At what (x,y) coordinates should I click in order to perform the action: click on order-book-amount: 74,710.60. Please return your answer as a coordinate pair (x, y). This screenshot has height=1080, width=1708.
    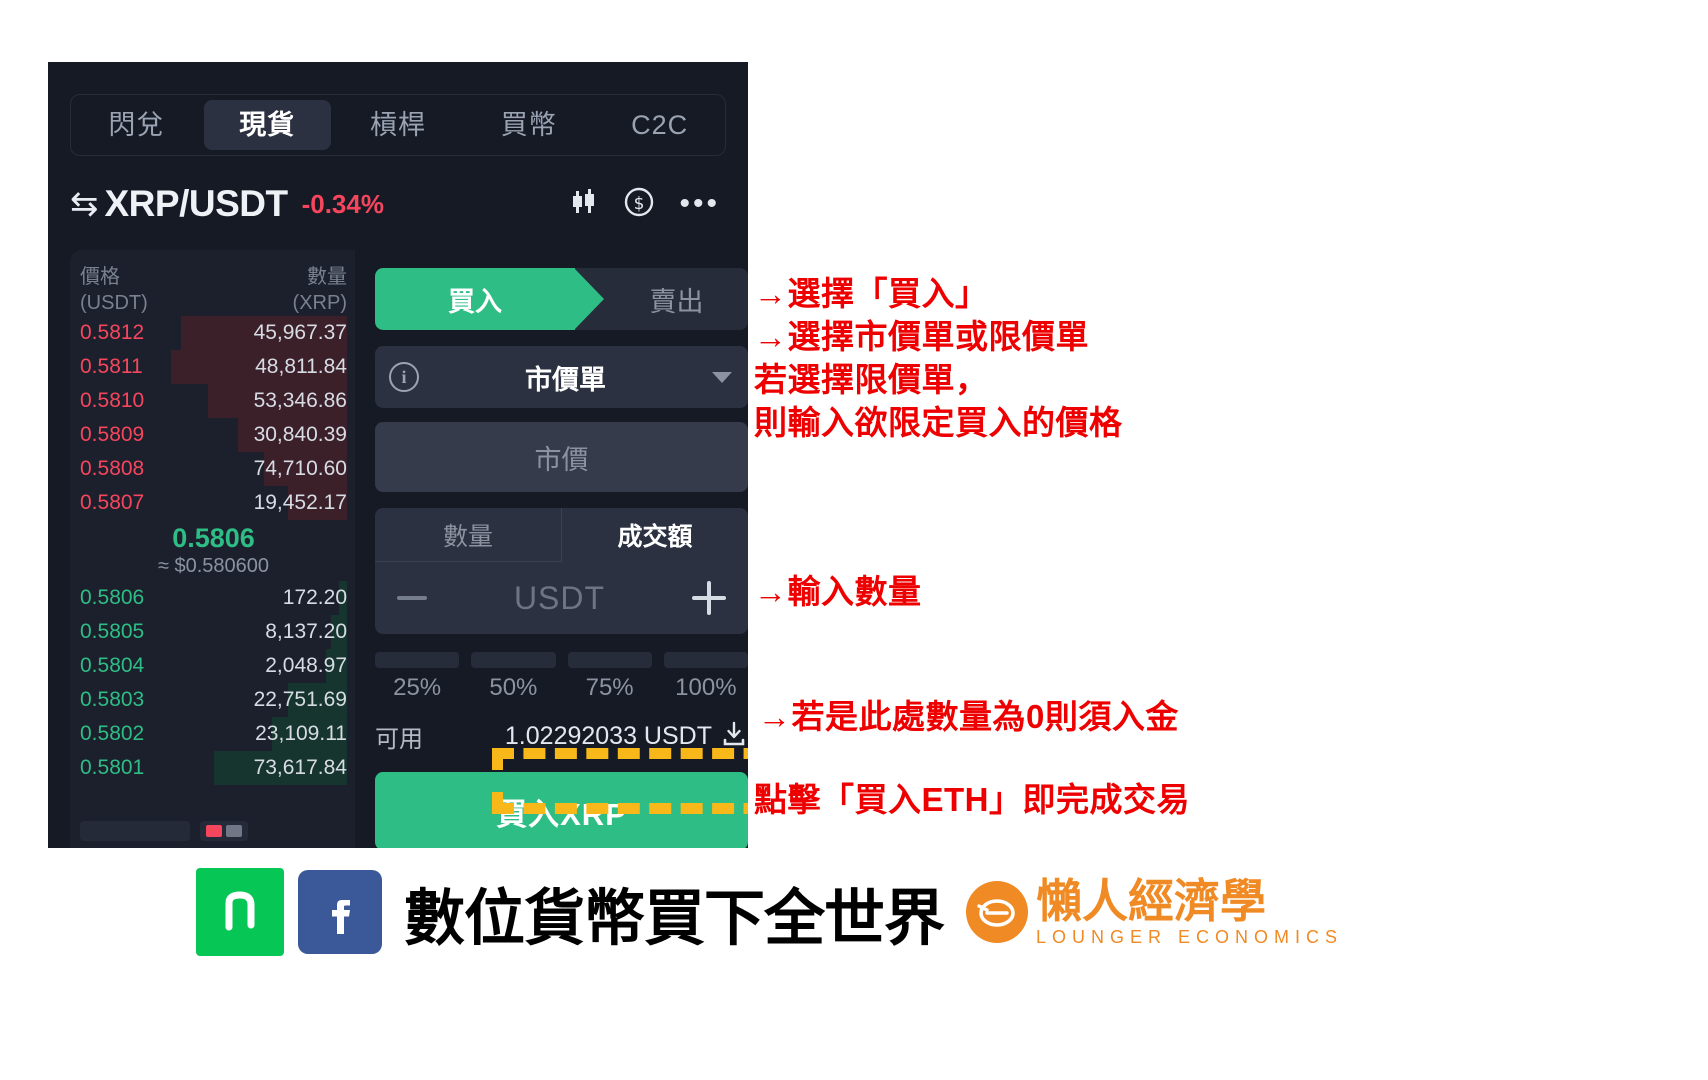
    Looking at the image, I should click on (300, 468).